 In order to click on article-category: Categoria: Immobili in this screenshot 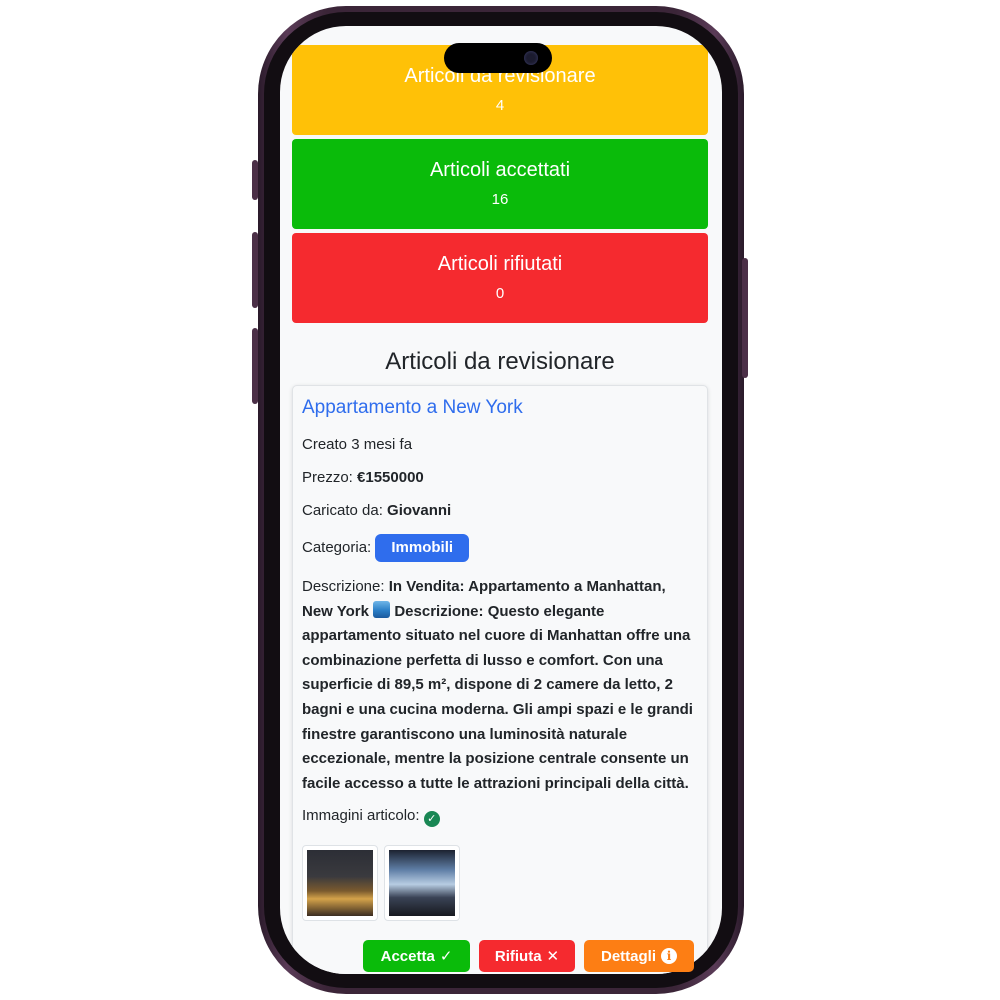, I will do `click(500, 548)`.